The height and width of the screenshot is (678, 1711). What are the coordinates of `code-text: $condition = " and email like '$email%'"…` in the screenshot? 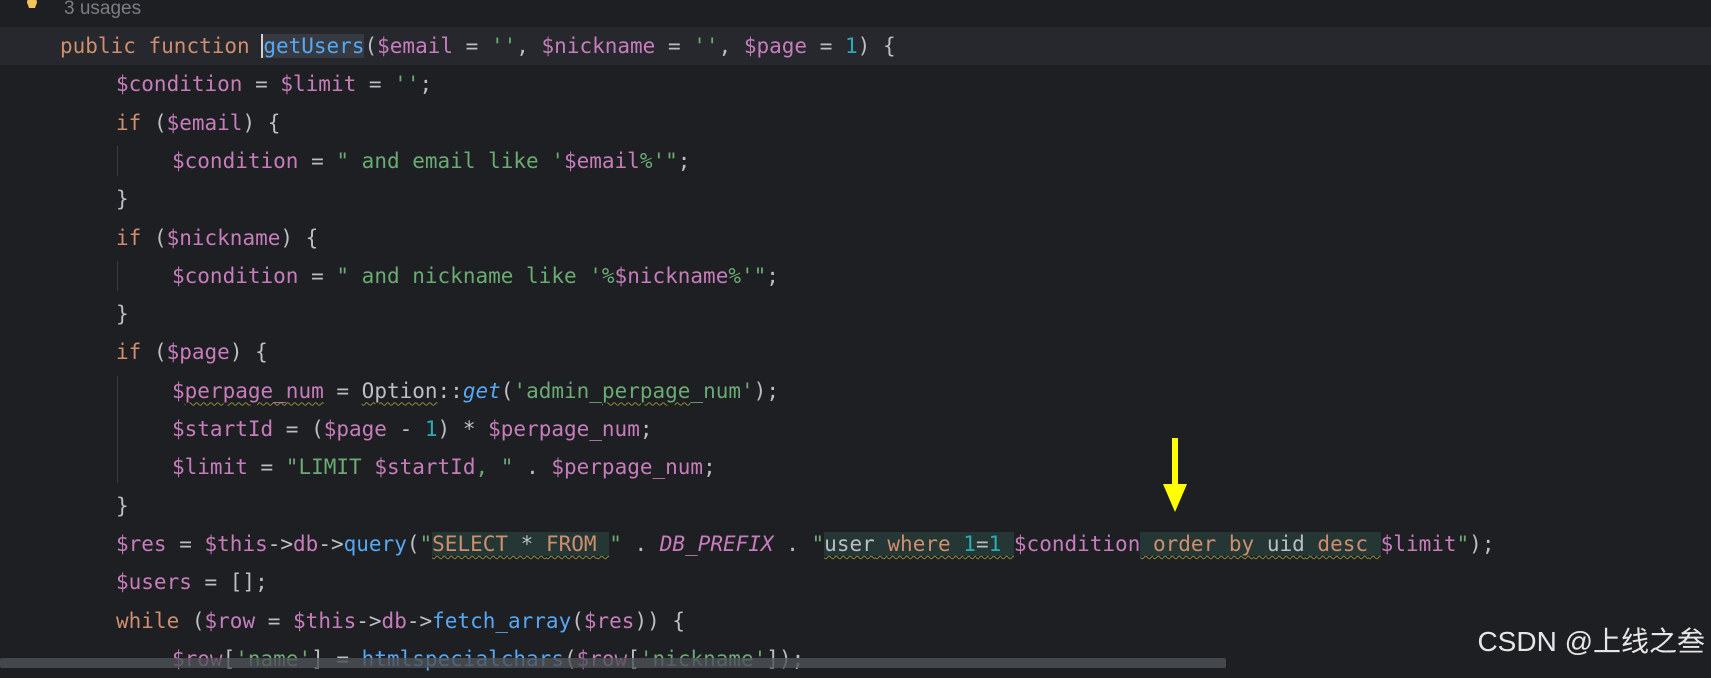 It's located at (431, 160).